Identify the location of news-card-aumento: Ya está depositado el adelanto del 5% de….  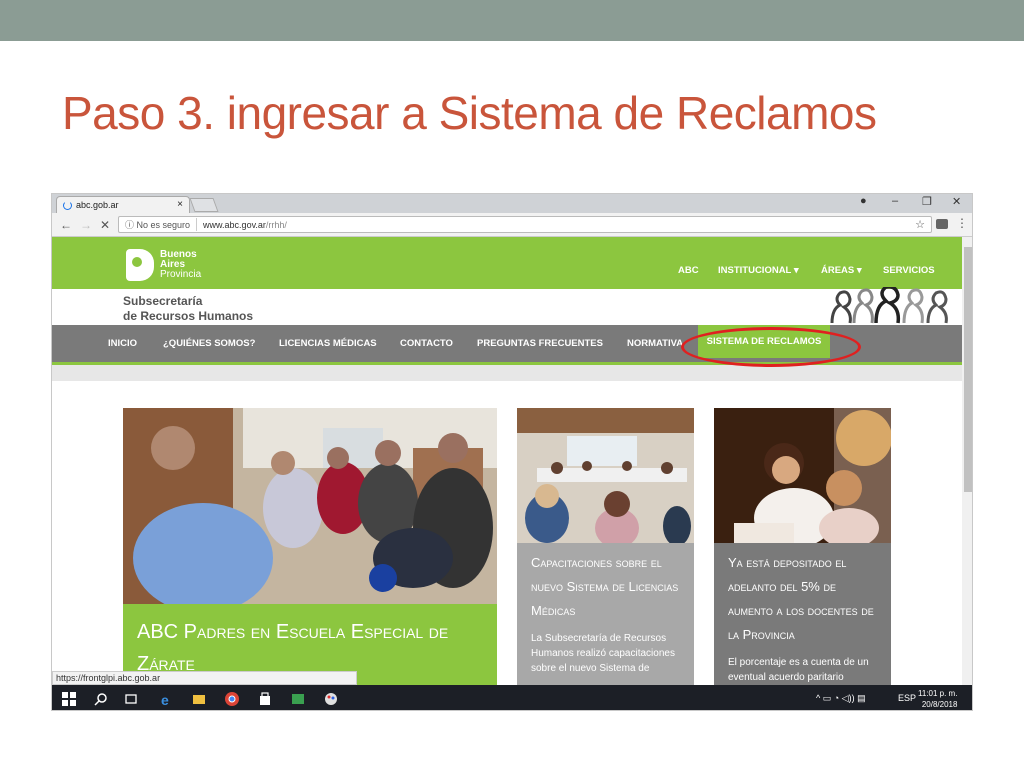
(802, 546).